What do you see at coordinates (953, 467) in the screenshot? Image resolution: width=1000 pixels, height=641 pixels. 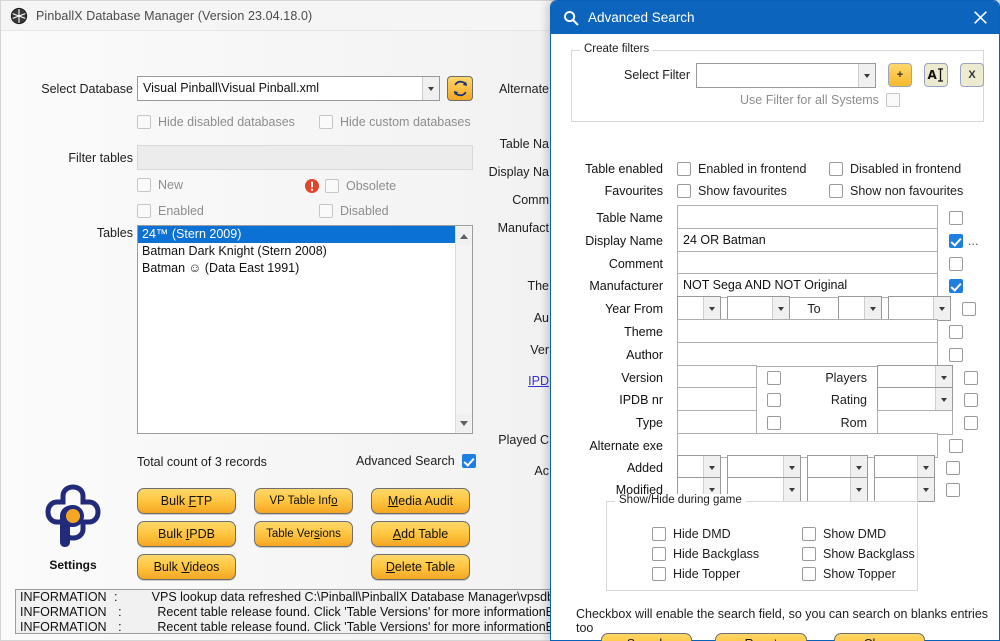 I see `added-enable-checkbox` at bounding box center [953, 467].